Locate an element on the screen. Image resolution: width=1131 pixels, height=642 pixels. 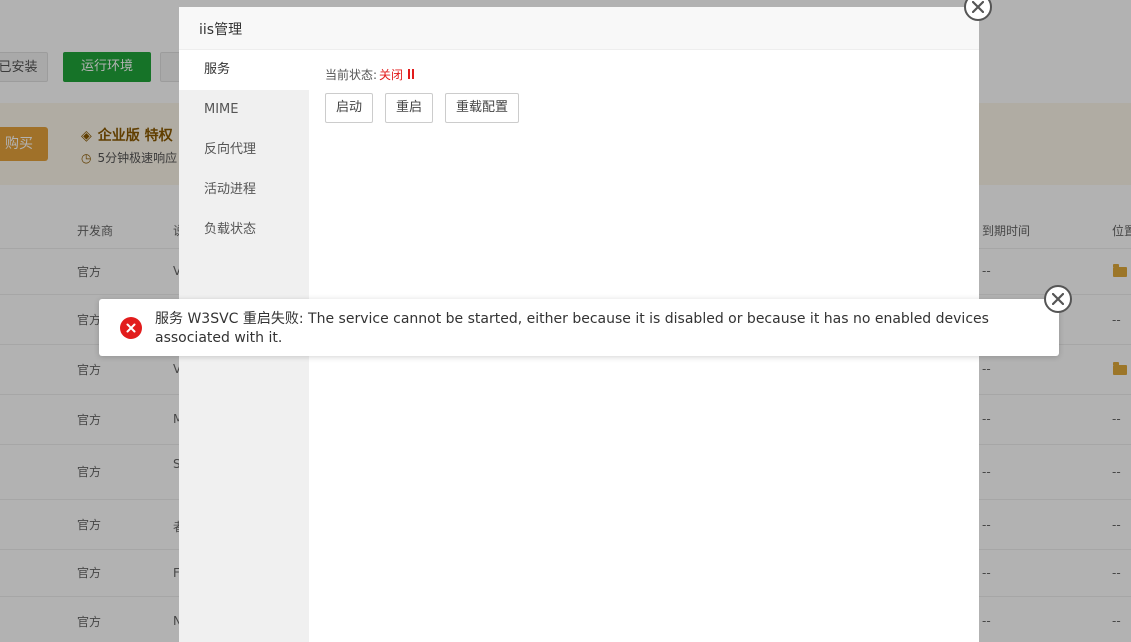
status-value: 关闭 is located at coordinates (391, 75).